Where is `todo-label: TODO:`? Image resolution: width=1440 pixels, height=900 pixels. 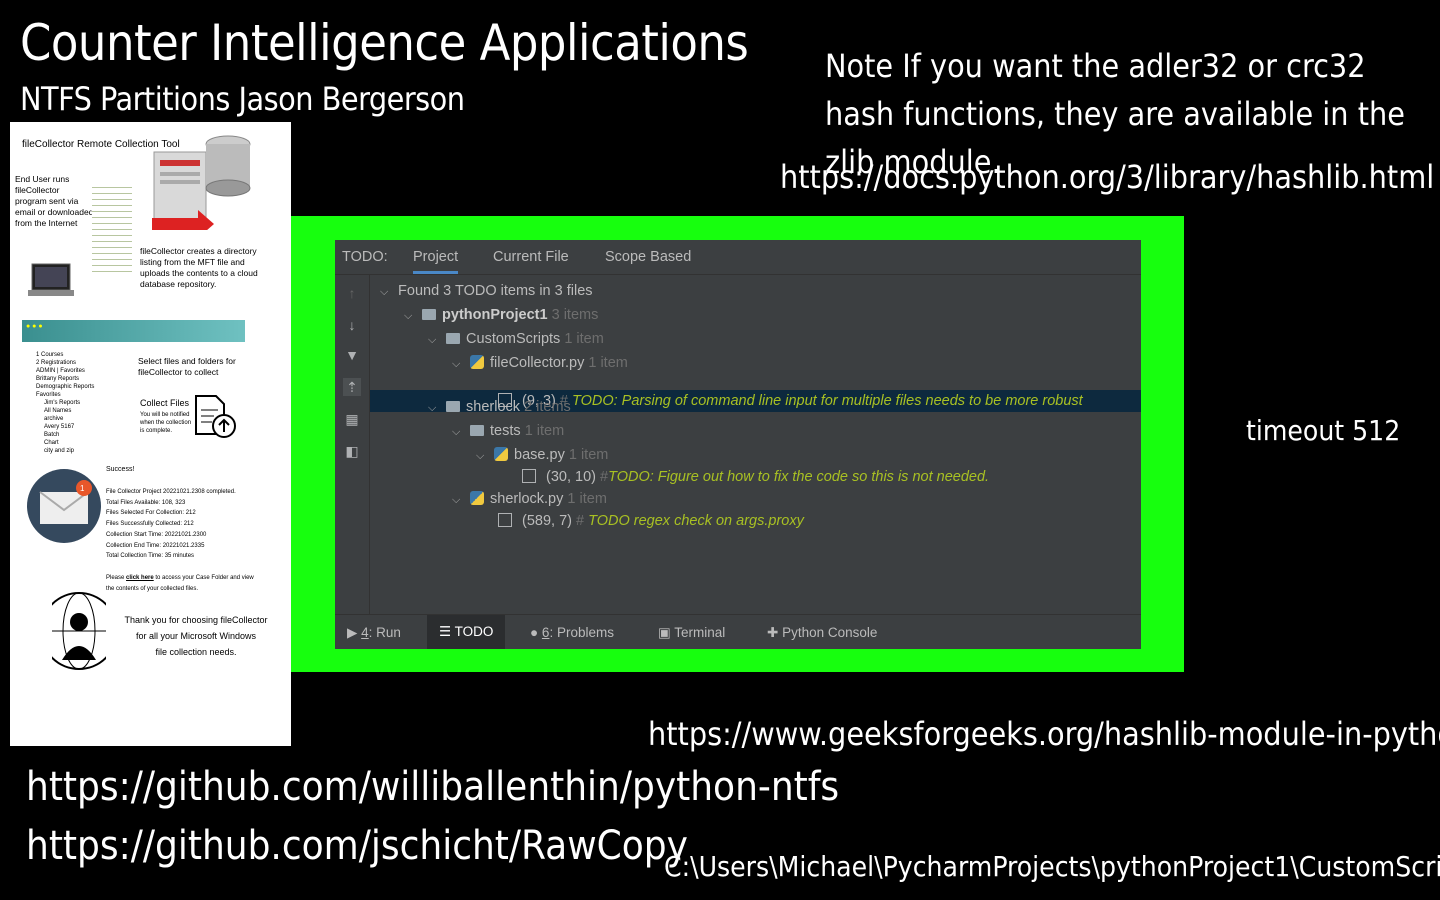
todo-label: TODO: is located at coordinates (365, 257).